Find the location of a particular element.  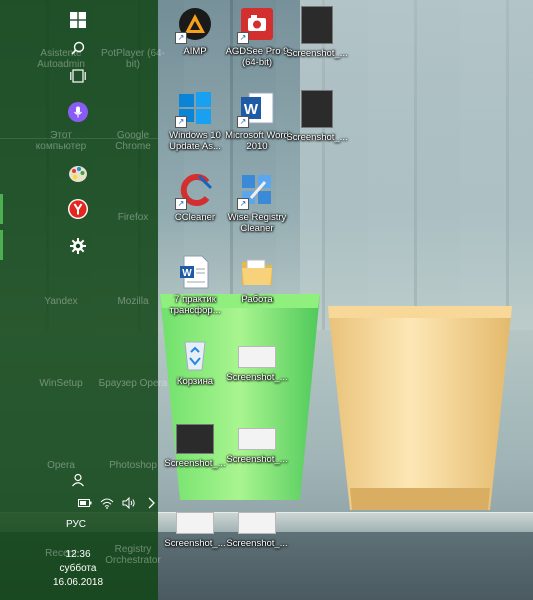

chevron-right-icon is located at coordinates (151, 503).